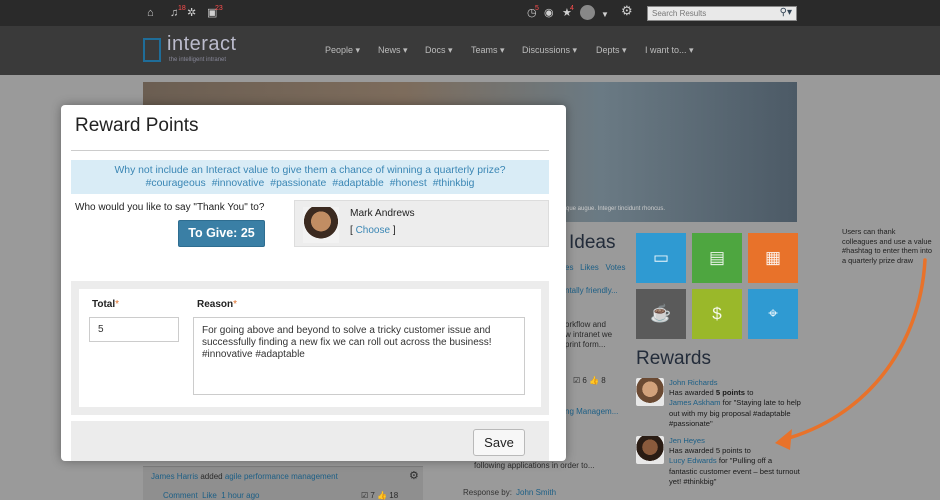 The width and height of the screenshot is (940, 500). I want to click on modal-footer: Save, so click(310, 441).